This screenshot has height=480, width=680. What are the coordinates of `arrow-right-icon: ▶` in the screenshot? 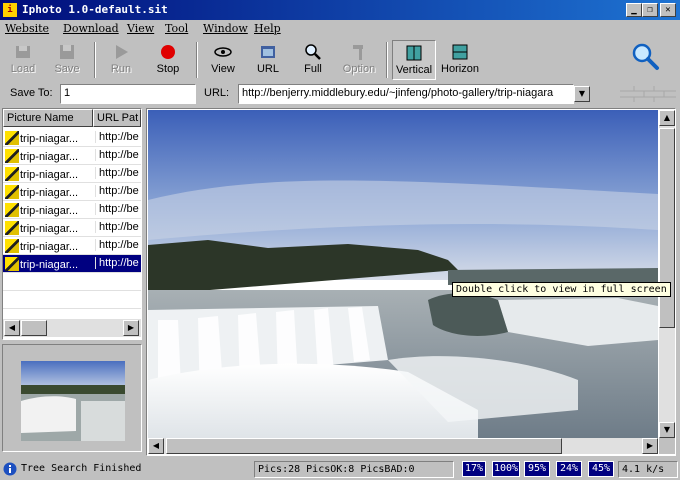 It's located at (650, 445).